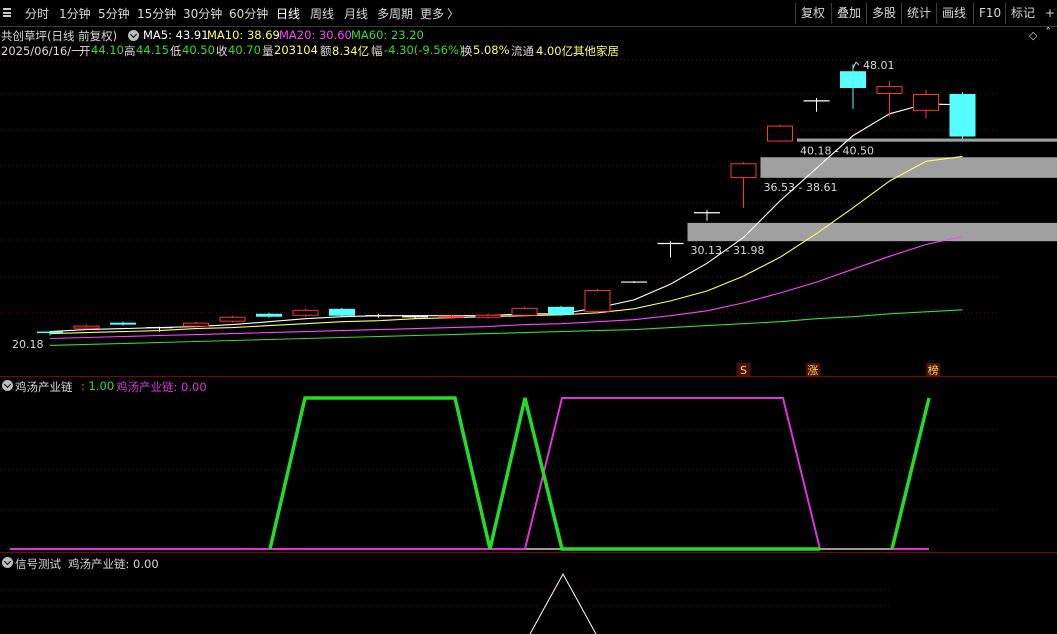 The image size is (1057, 634). What do you see at coordinates (812, 370) in the screenshot?
I see `marker-zhang: 涨` at bounding box center [812, 370].